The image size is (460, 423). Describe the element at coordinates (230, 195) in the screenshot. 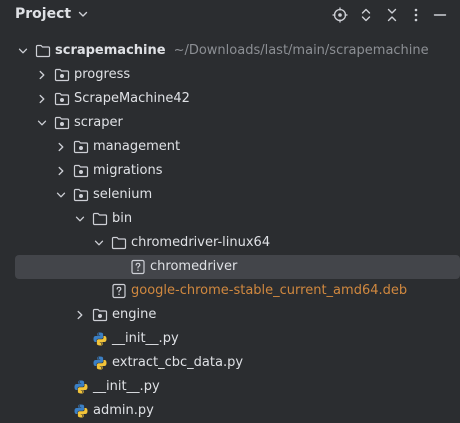

I see `tree-item-selenium: selenium` at that location.